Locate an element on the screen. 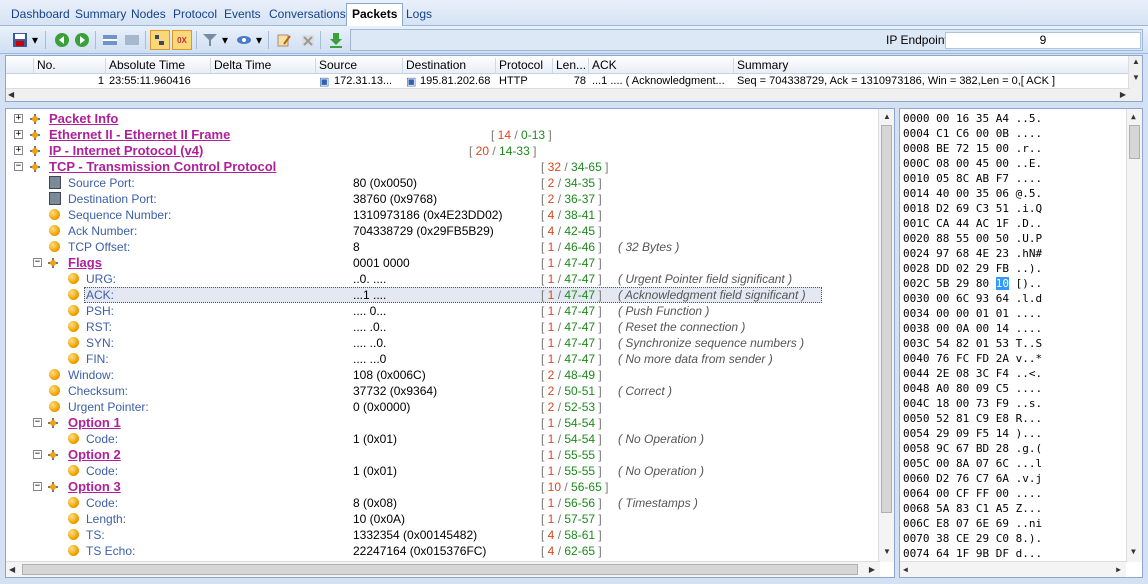 The height and width of the screenshot is (584, 1148). save-icon is located at coordinates (20, 40).